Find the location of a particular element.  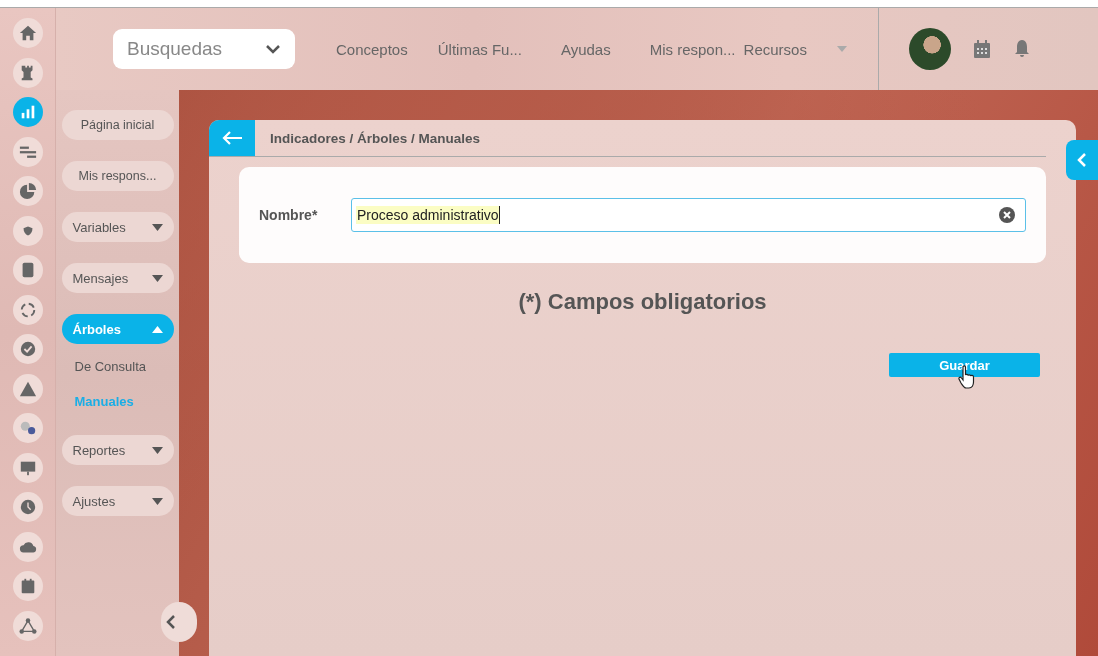

calendar-icon is located at coordinates (981, 49).